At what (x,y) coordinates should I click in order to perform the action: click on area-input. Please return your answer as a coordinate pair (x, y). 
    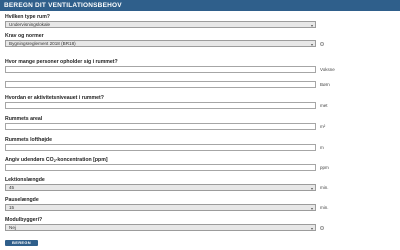
    Looking at the image, I should click on (160, 126).